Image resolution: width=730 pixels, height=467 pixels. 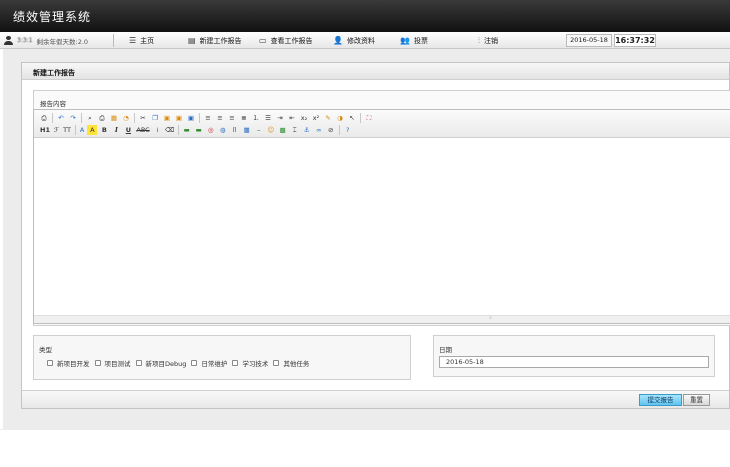 I want to click on type-option-debug: 新项目Debug, so click(x=161, y=363).